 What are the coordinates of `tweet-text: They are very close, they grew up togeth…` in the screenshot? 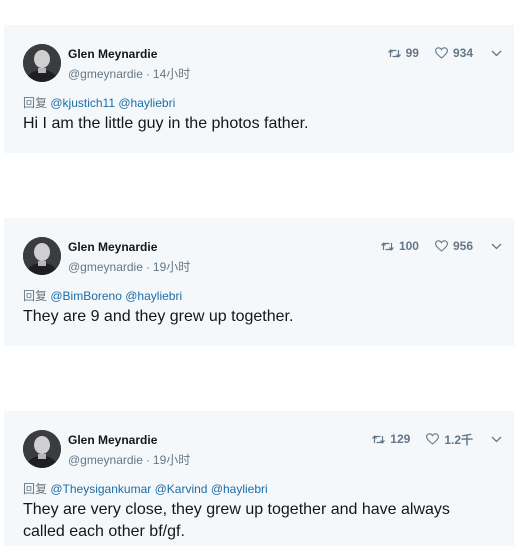 It's located at (236, 520).